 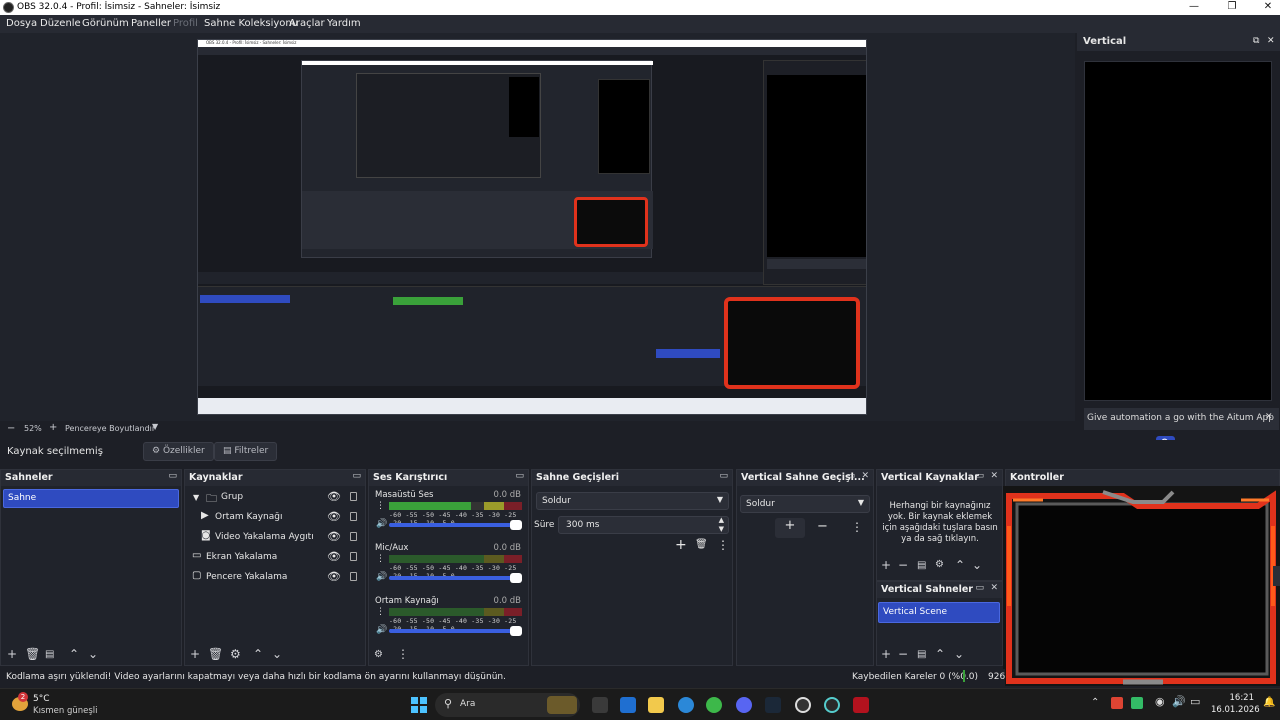 I want to click on source-row: ◙ Video Yakalama Aygıtı 👁, so click(x=276, y=538).